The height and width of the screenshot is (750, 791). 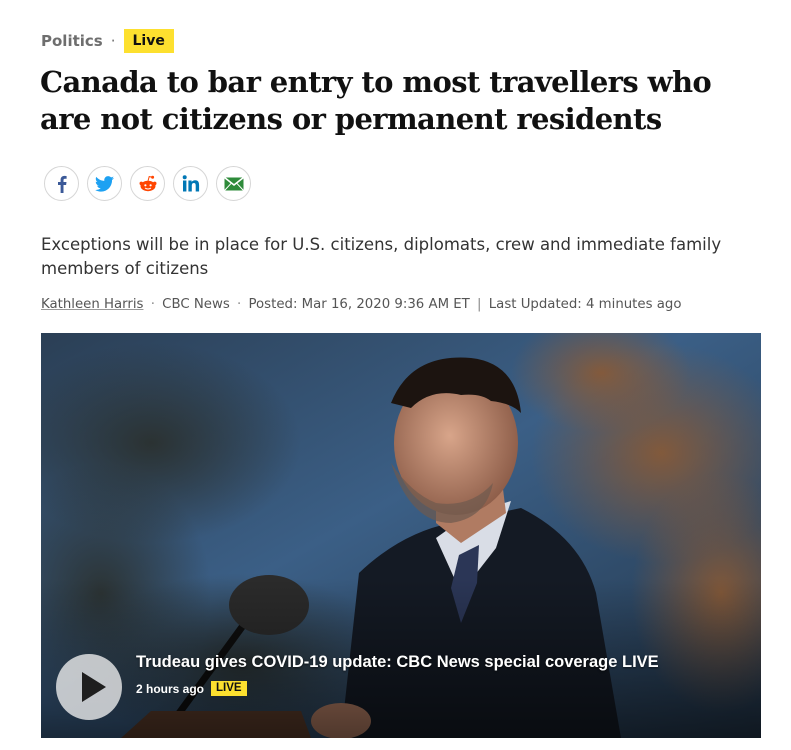 What do you see at coordinates (229, 688) in the screenshot?
I see `video-live-badge: LIVE` at bounding box center [229, 688].